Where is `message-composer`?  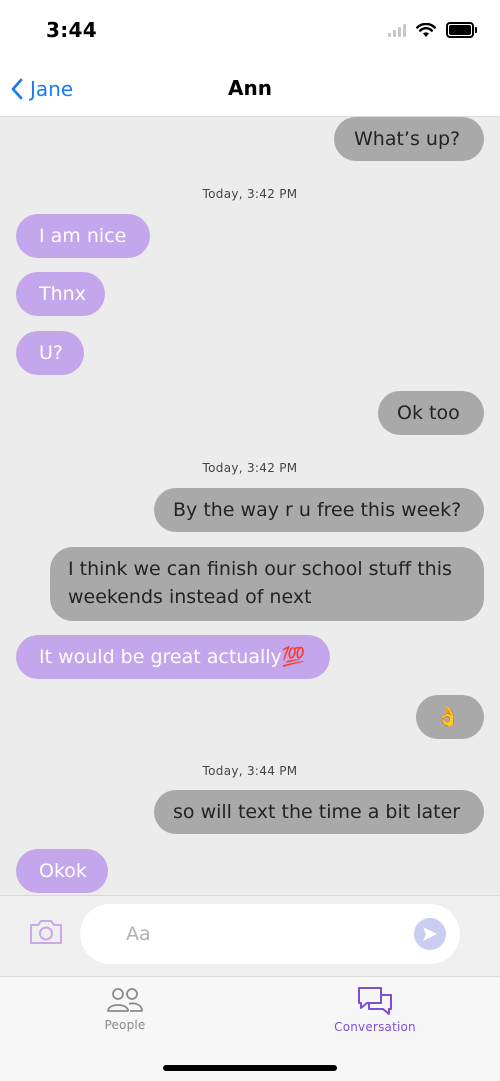
message-composer is located at coordinates (250, 935).